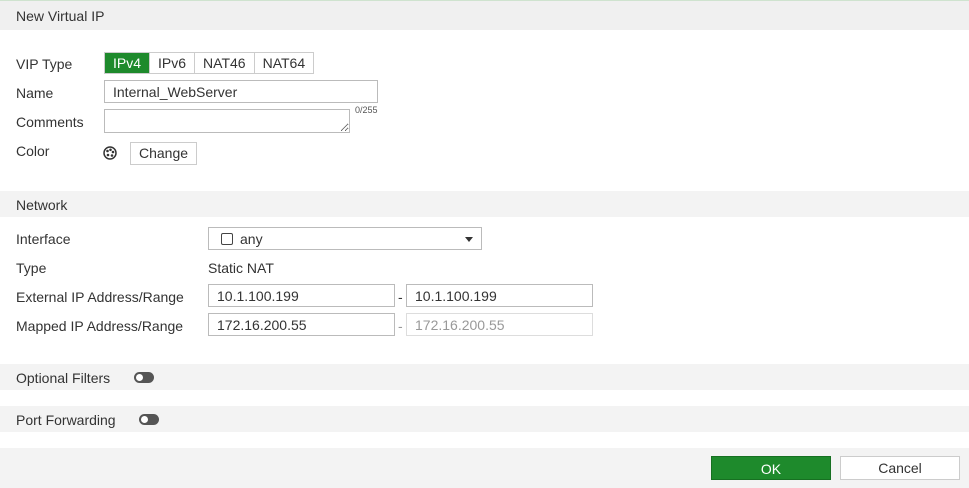 The image size is (969, 488). Describe the element at coordinates (484, 377) in the screenshot. I see `optional-filters-section: Optional Filters` at that location.